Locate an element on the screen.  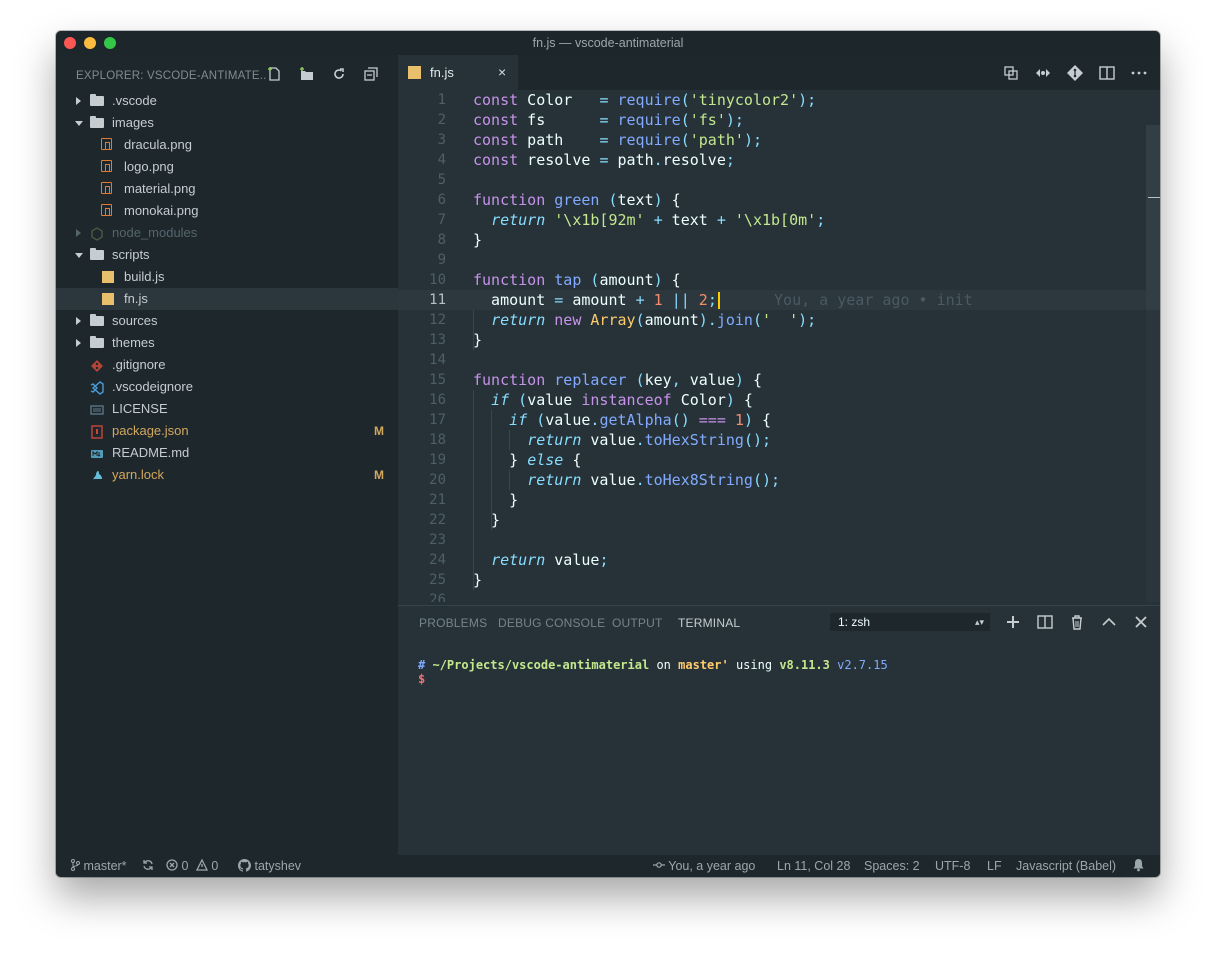
code-line: 1 const Color = require('tinycolor2'); is located at coordinates (779, 100).